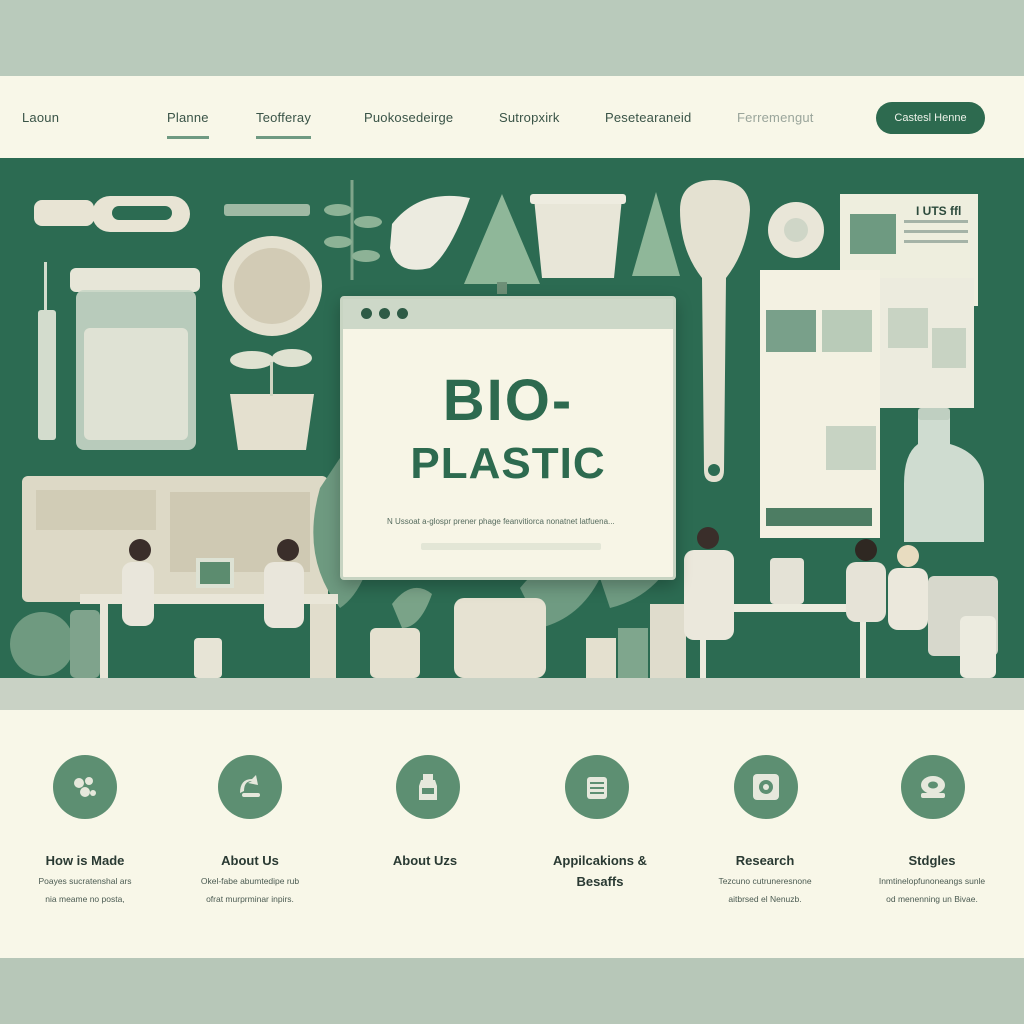  I want to click on pellets-icon, so click(85, 787).